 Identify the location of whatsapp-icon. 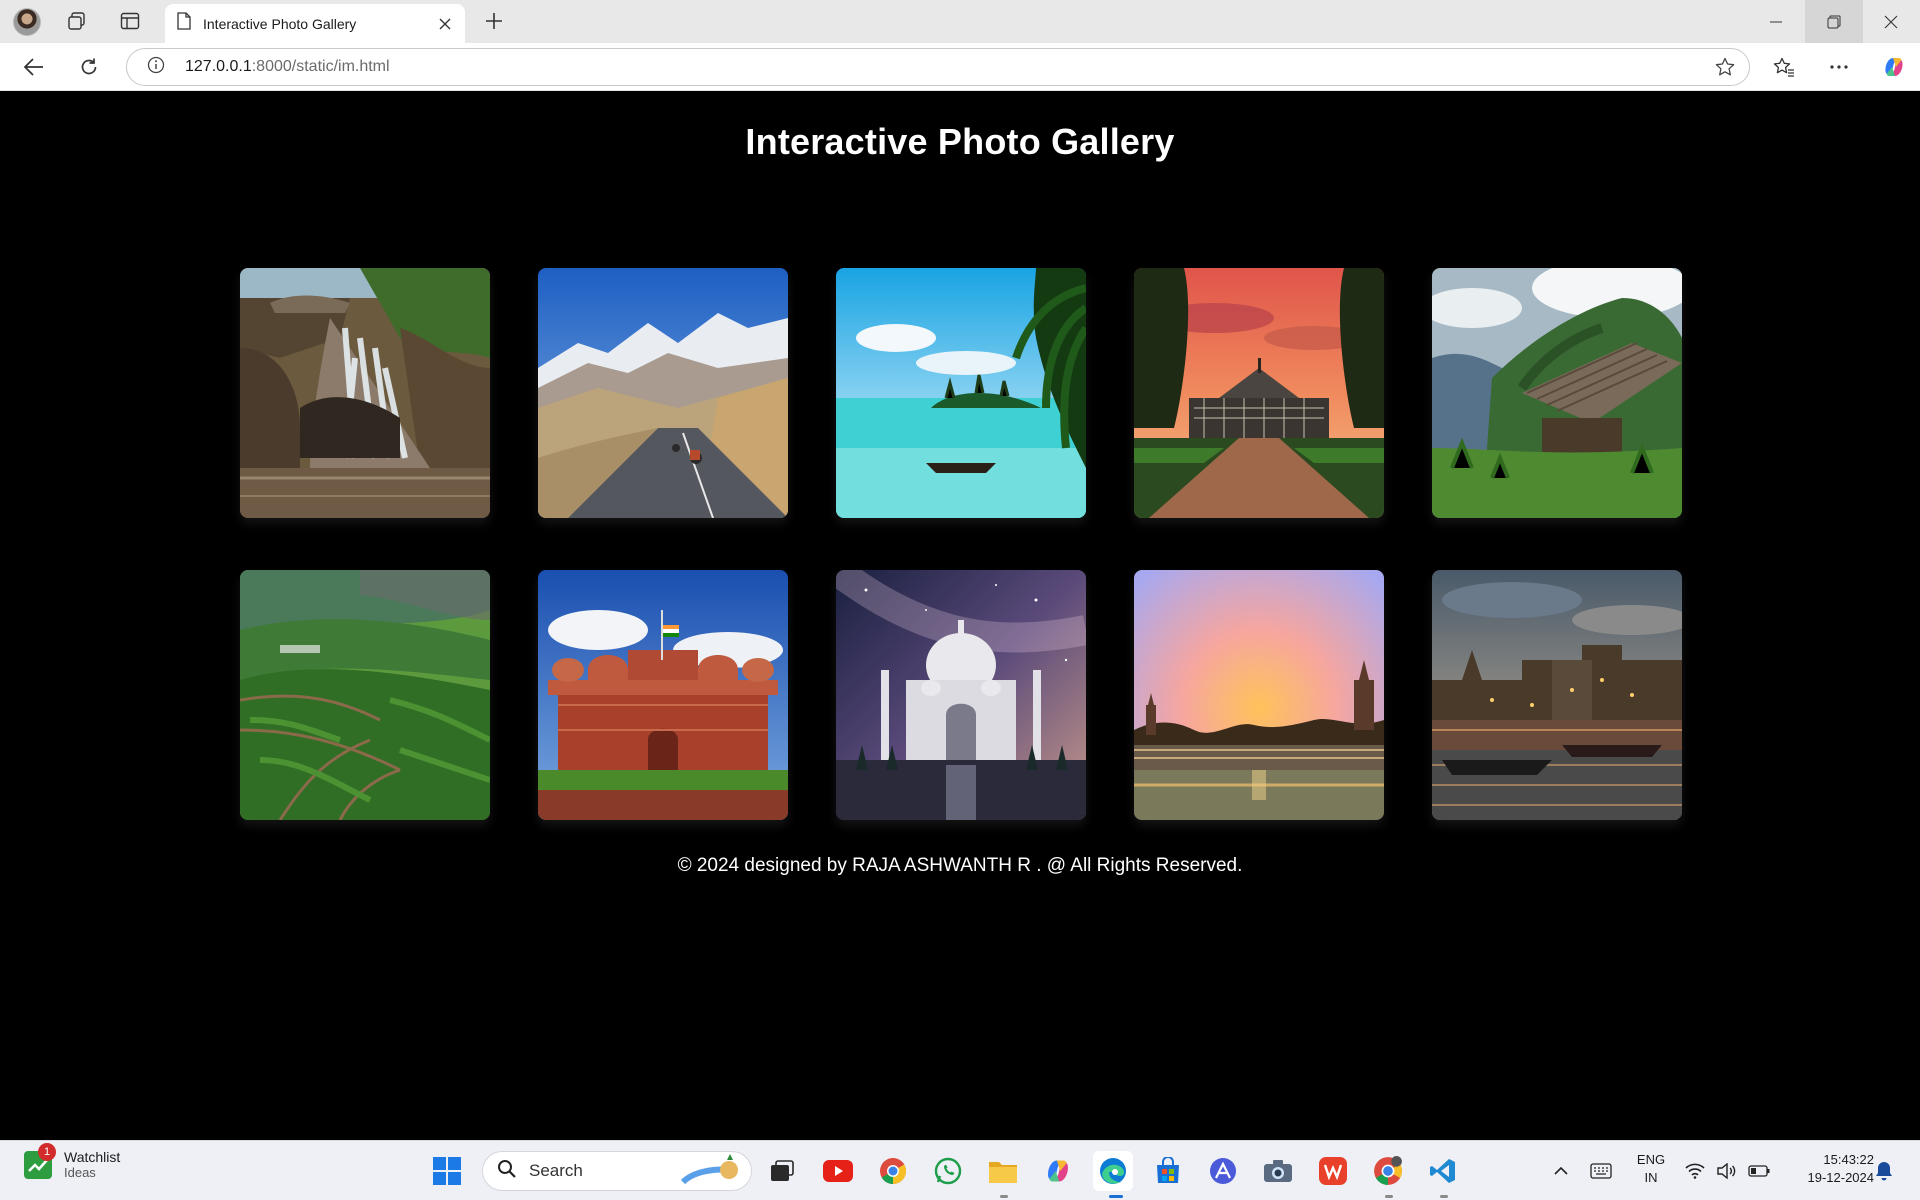
(948, 1171).